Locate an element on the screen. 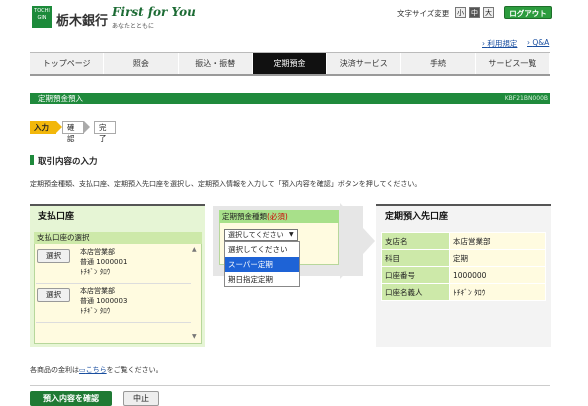 The width and height of the screenshot is (588, 406). account-number: 普通 1000001 is located at coordinates (104, 262).